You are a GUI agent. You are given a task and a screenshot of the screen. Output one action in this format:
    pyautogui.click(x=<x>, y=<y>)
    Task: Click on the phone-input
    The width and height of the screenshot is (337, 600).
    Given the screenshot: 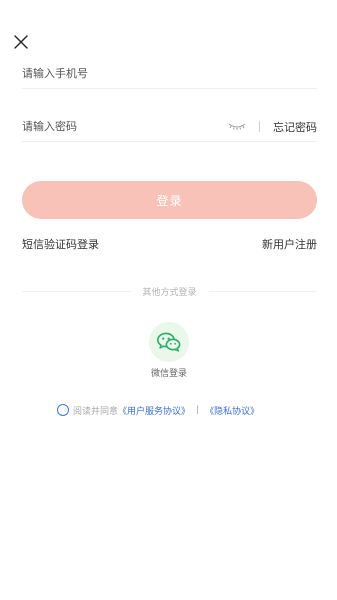 What is the action you would take?
    pyautogui.click(x=169, y=73)
    